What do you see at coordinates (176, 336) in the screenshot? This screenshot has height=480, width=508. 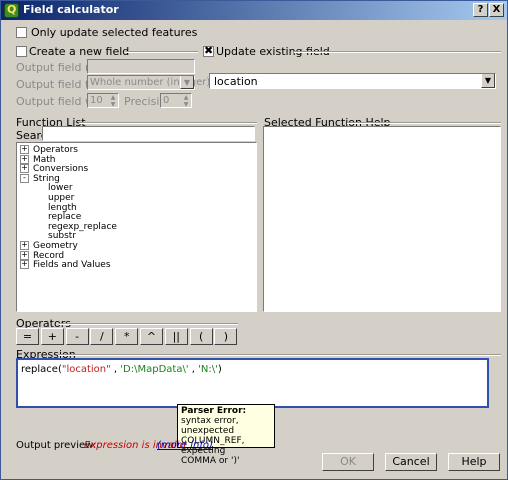 I see `operator-button: ||` at bounding box center [176, 336].